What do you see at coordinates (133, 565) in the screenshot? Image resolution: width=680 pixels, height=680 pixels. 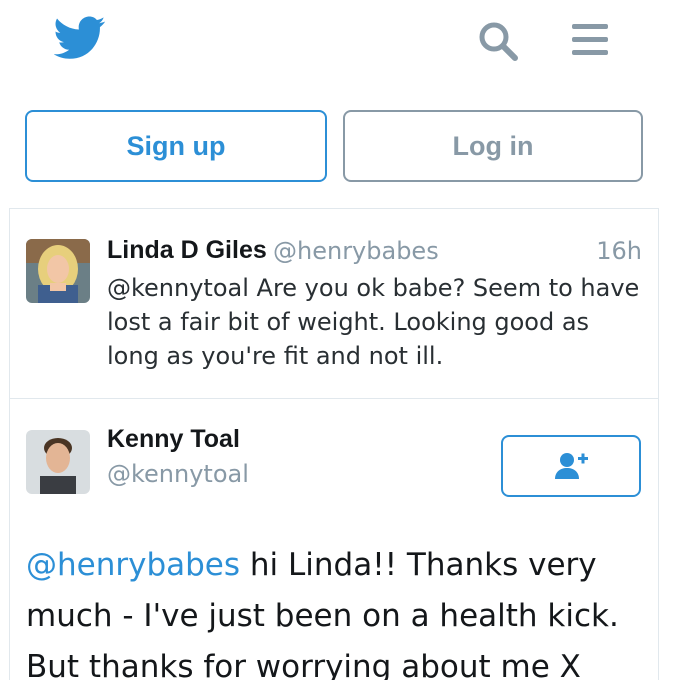 I see `mention-link: @henrybabes` at bounding box center [133, 565].